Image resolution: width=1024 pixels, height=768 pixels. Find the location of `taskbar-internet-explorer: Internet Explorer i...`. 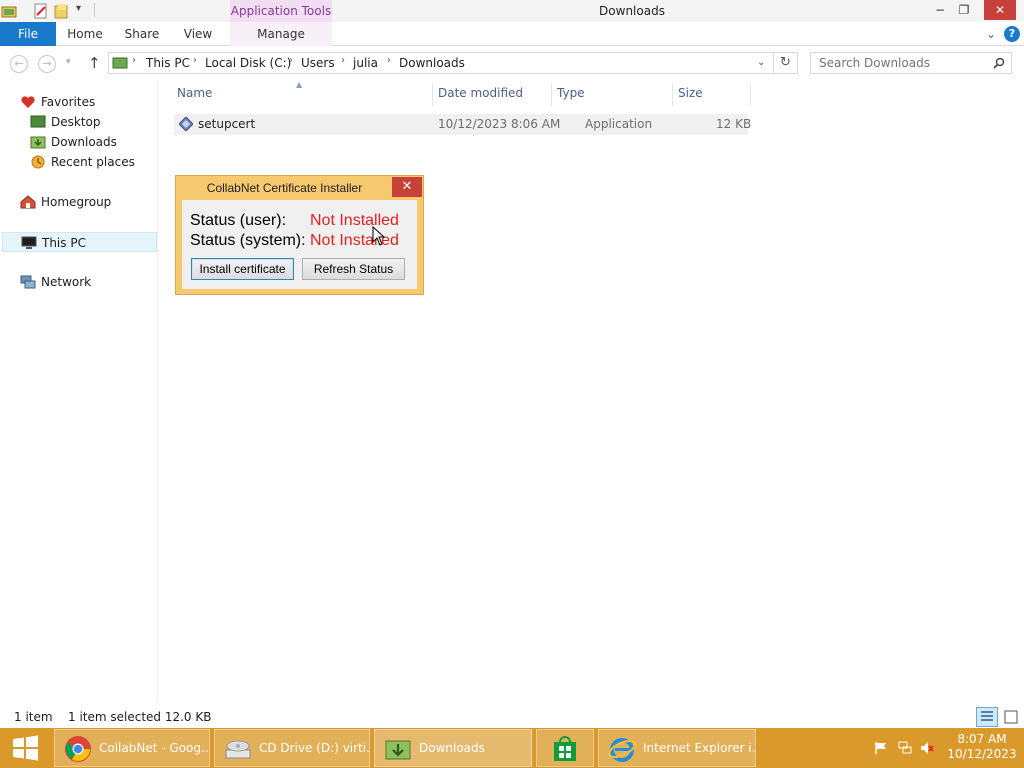

taskbar-internet-explorer: Internet Explorer i... is located at coordinates (677, 748).